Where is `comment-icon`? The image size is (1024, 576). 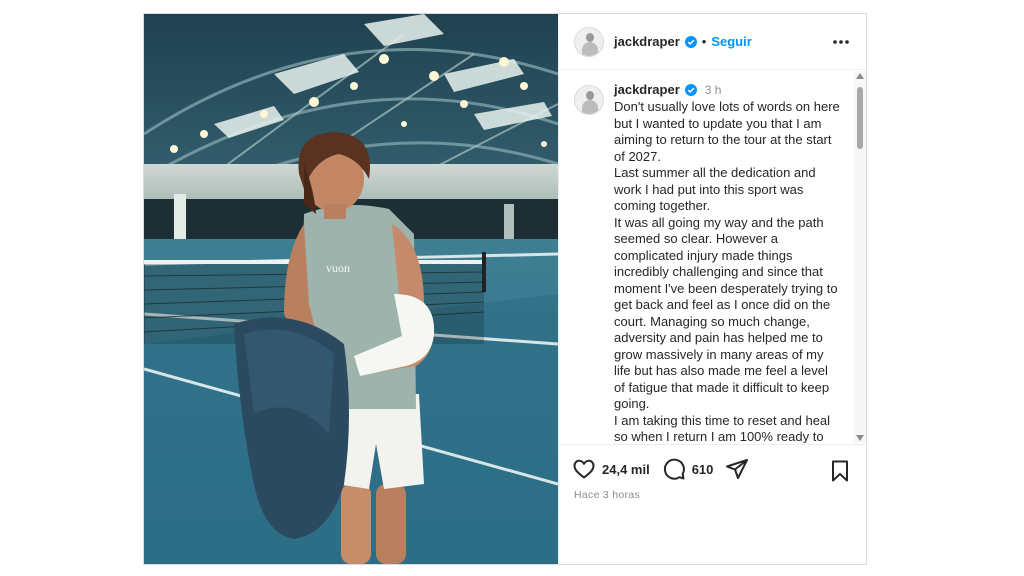 comment-icon is located at coordinates (674, 469).